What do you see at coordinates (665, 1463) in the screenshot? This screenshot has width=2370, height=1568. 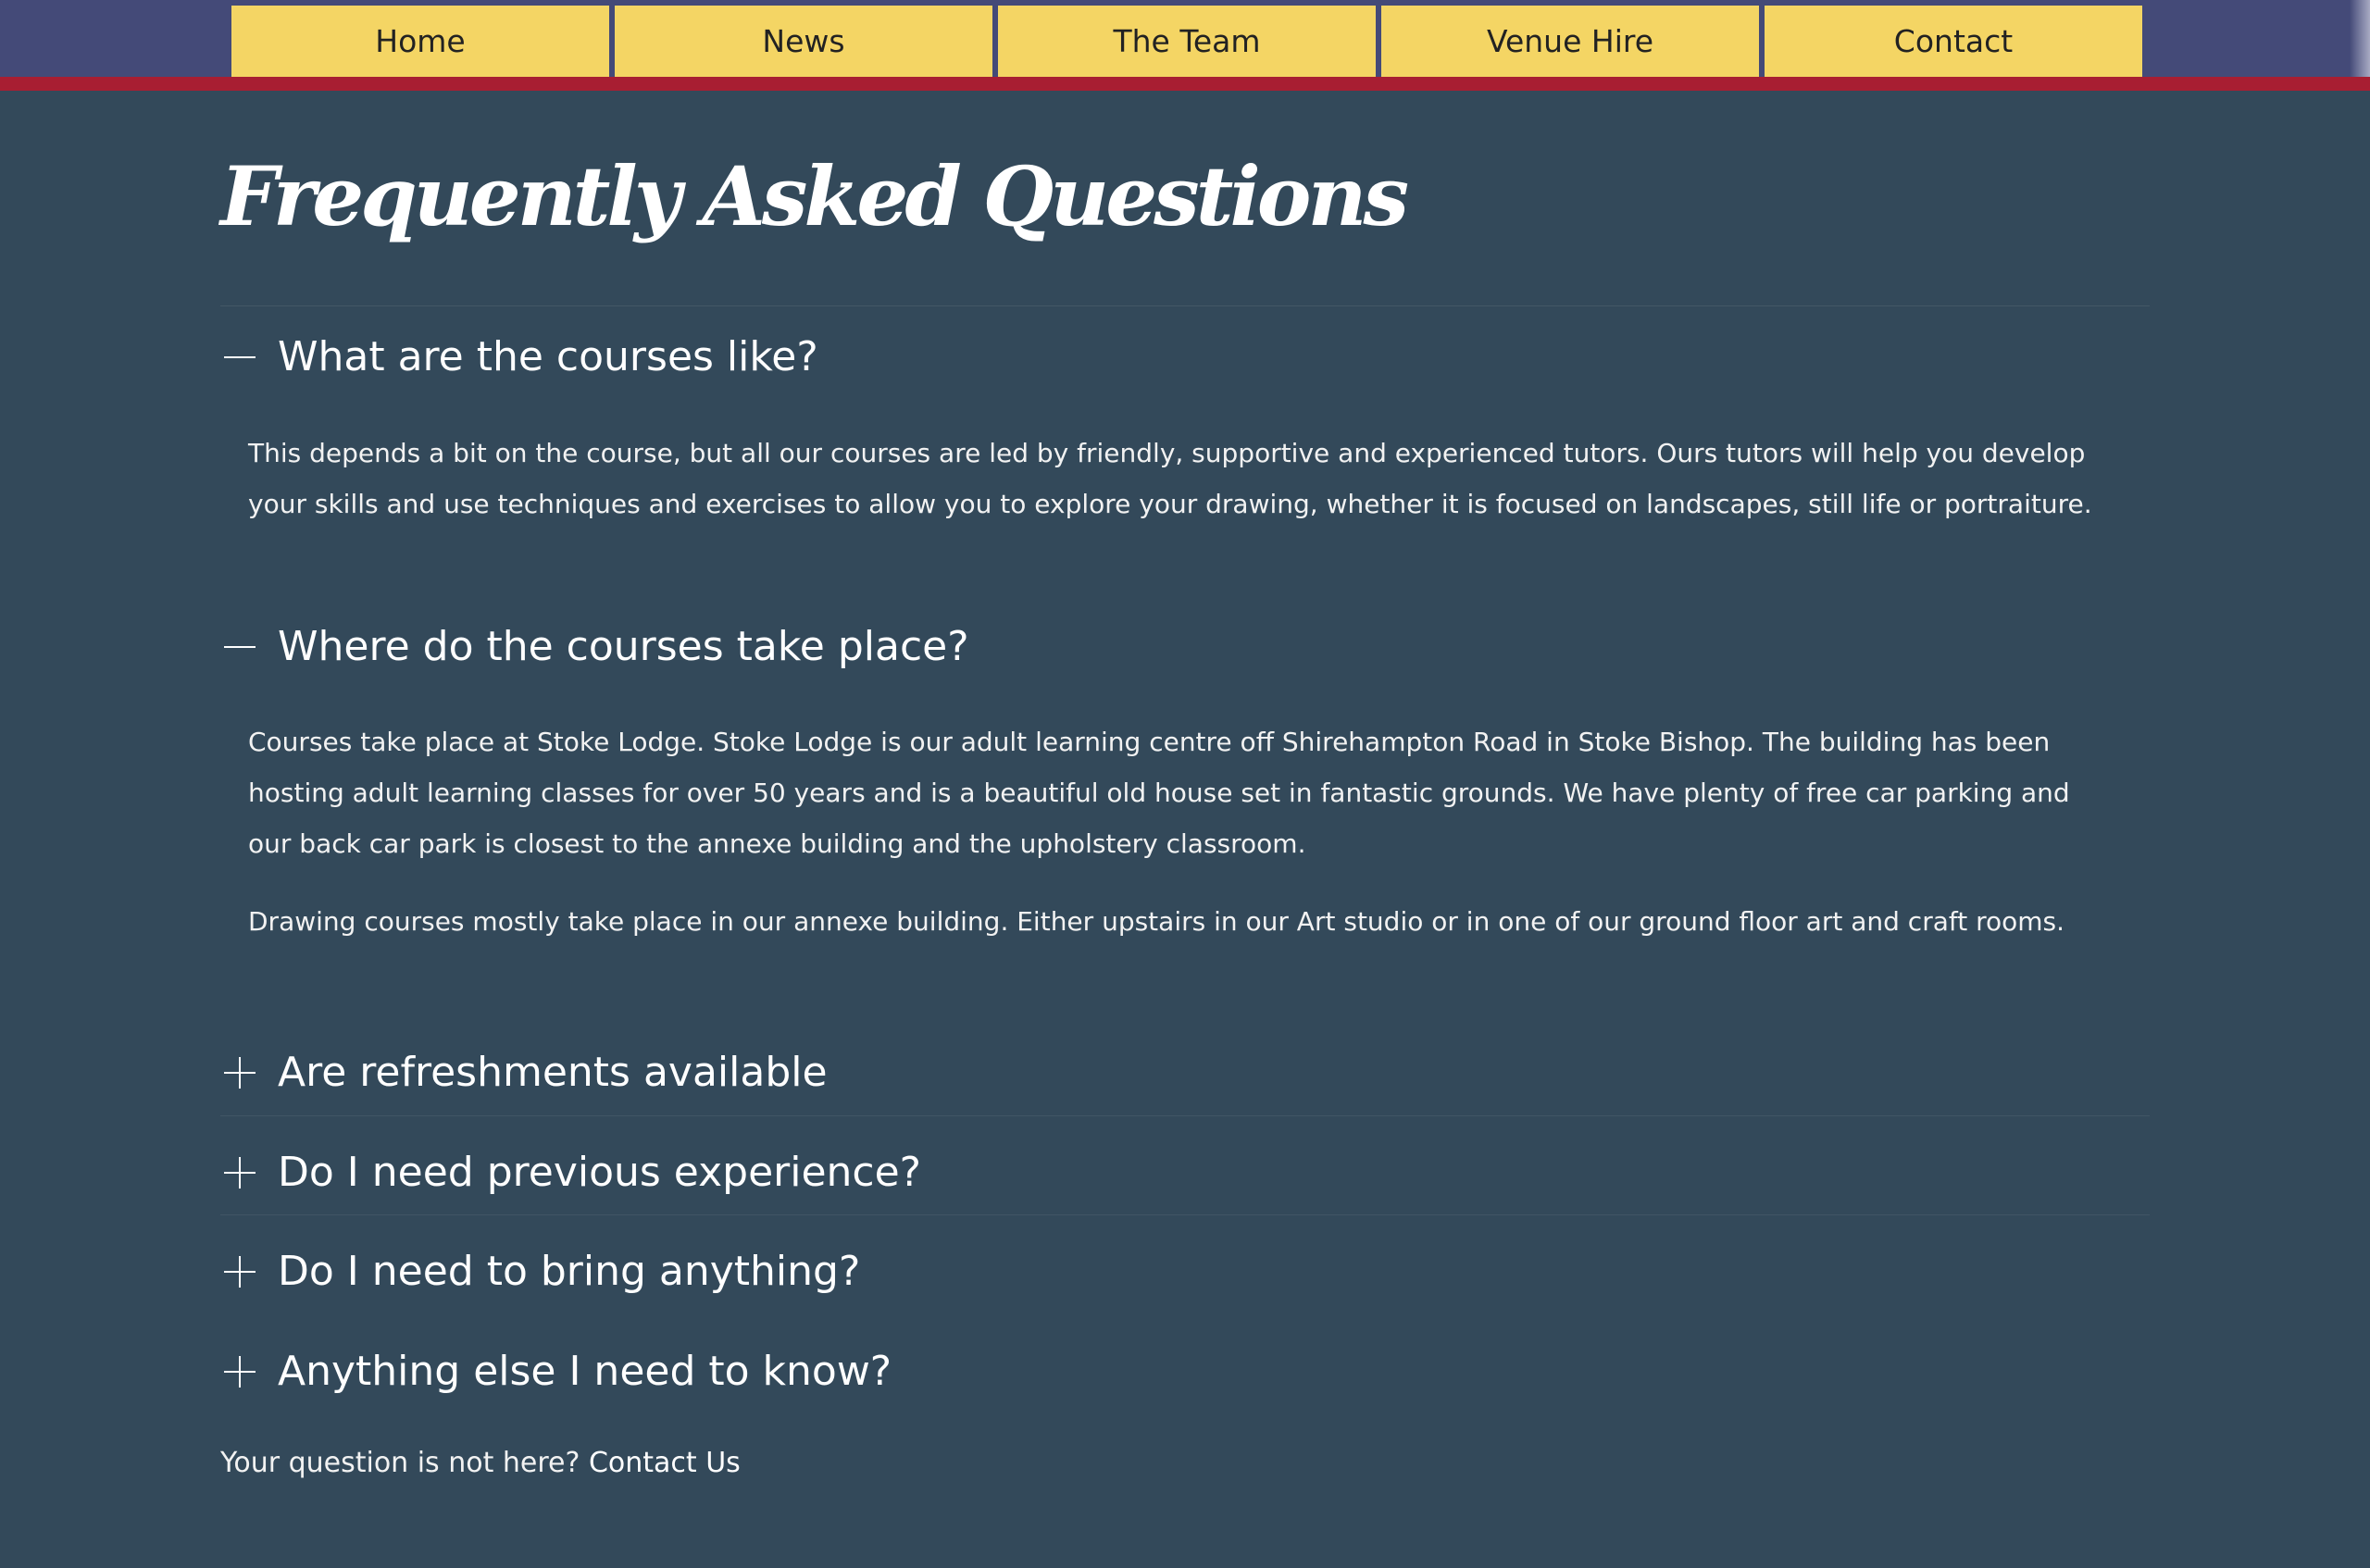 I see `contact-us-link: Contact Us` at bounding box center [665, 1463].